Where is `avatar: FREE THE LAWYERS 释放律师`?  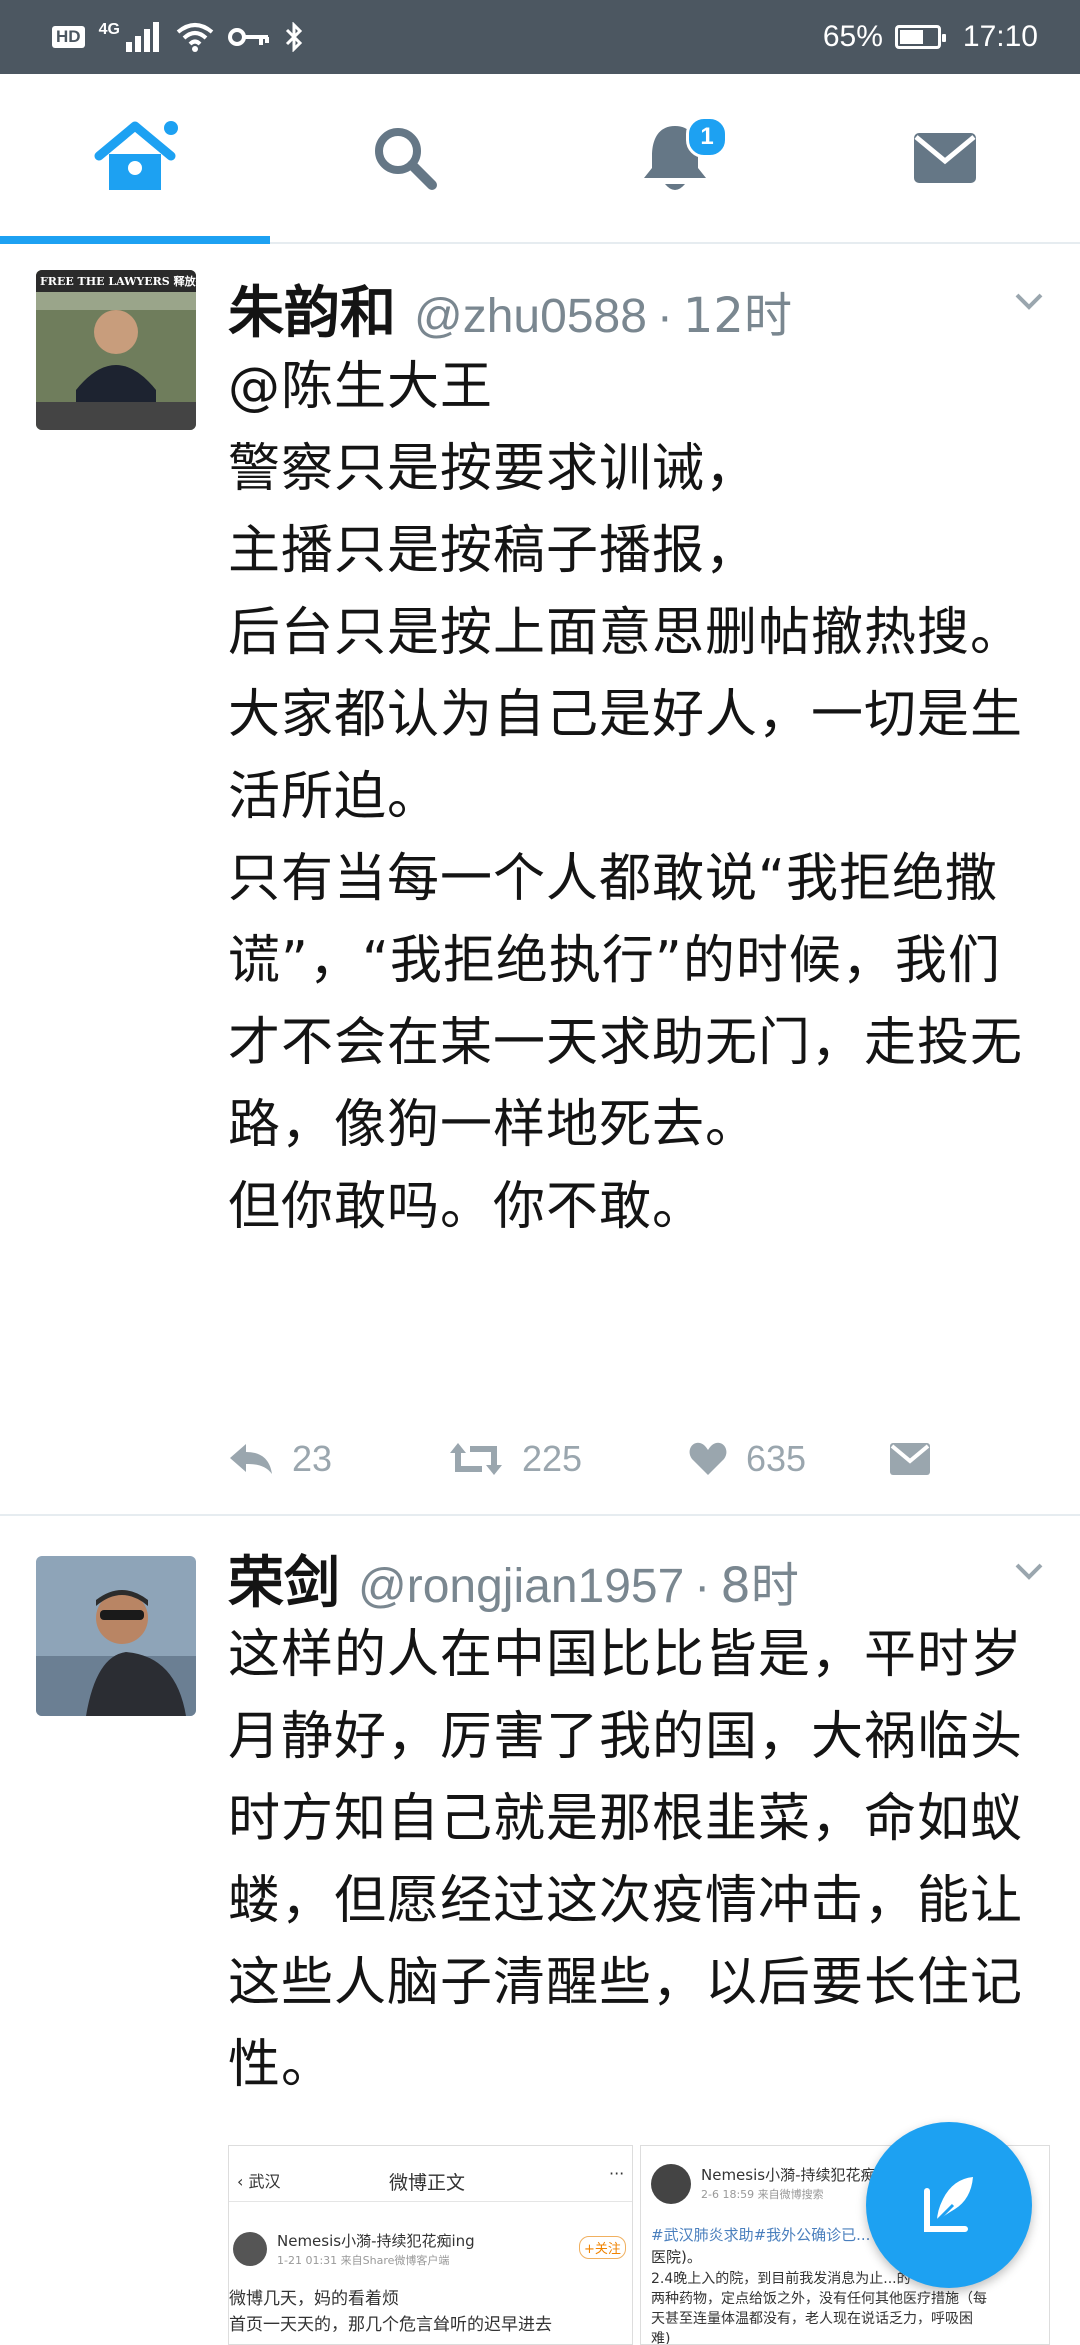
avatar: FREE THE LAWYERS 释放律师 is located at coordinates (116, 350).